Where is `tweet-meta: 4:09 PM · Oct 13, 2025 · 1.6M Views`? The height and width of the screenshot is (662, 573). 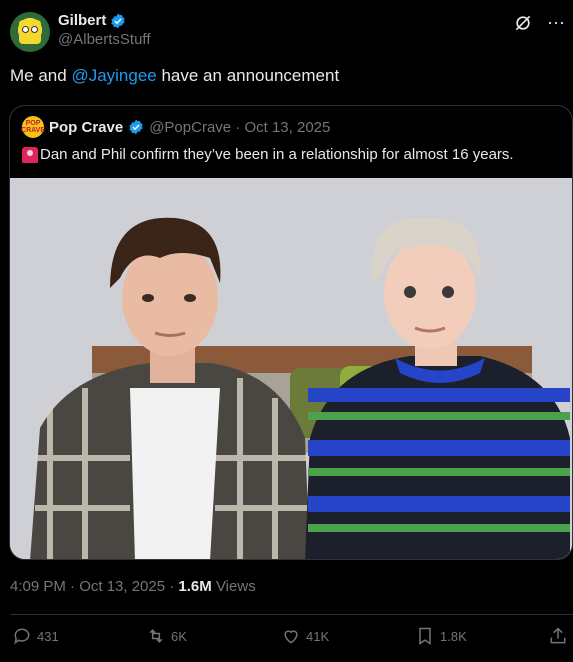 tweet-meta: 4:09 PM · Oct 13, 2025 · 1.6M Views is located at coordinates (133, 586).